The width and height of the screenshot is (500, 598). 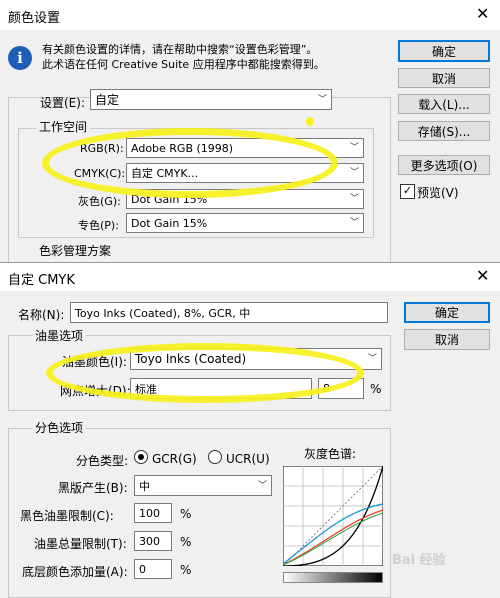 I want to click on workspace-legend: 工作空间, so click(x=63, y=126).